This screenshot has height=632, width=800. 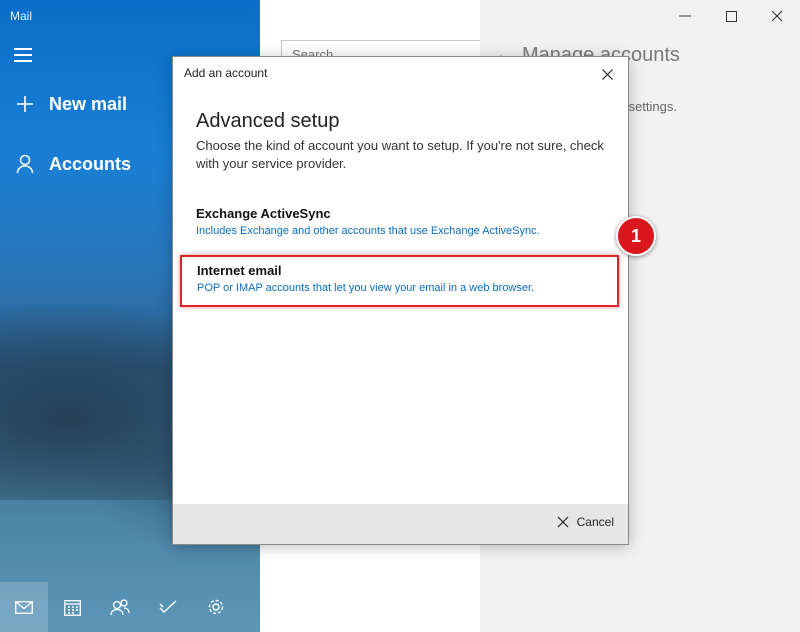 What do you see at coordinates (21, 16) in the screenshot?
I see `app-title: Mail` at bounding box center [21, 16].